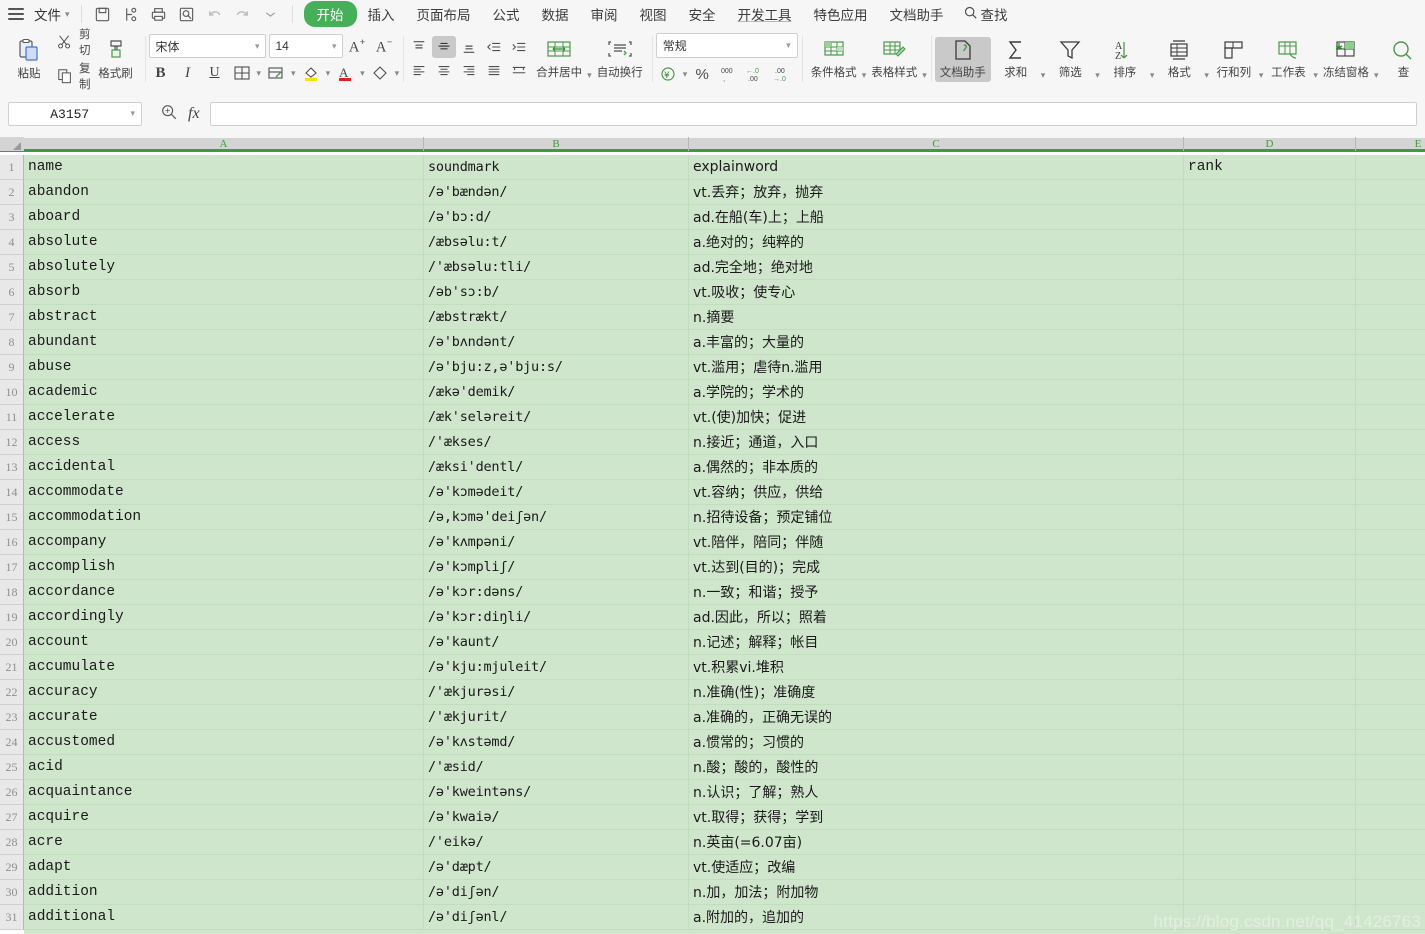  Describe the element at coordinates (224, 367) in the screenshot. I see `cell-A9: abuse` at that location.